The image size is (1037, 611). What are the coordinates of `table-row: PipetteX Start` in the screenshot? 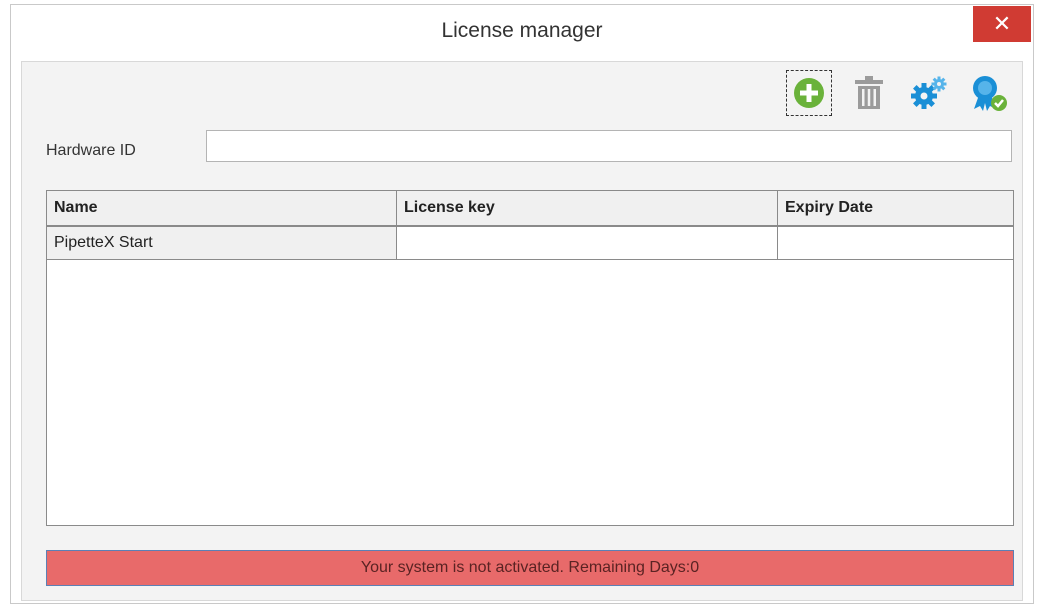 It's located at (530, 243).